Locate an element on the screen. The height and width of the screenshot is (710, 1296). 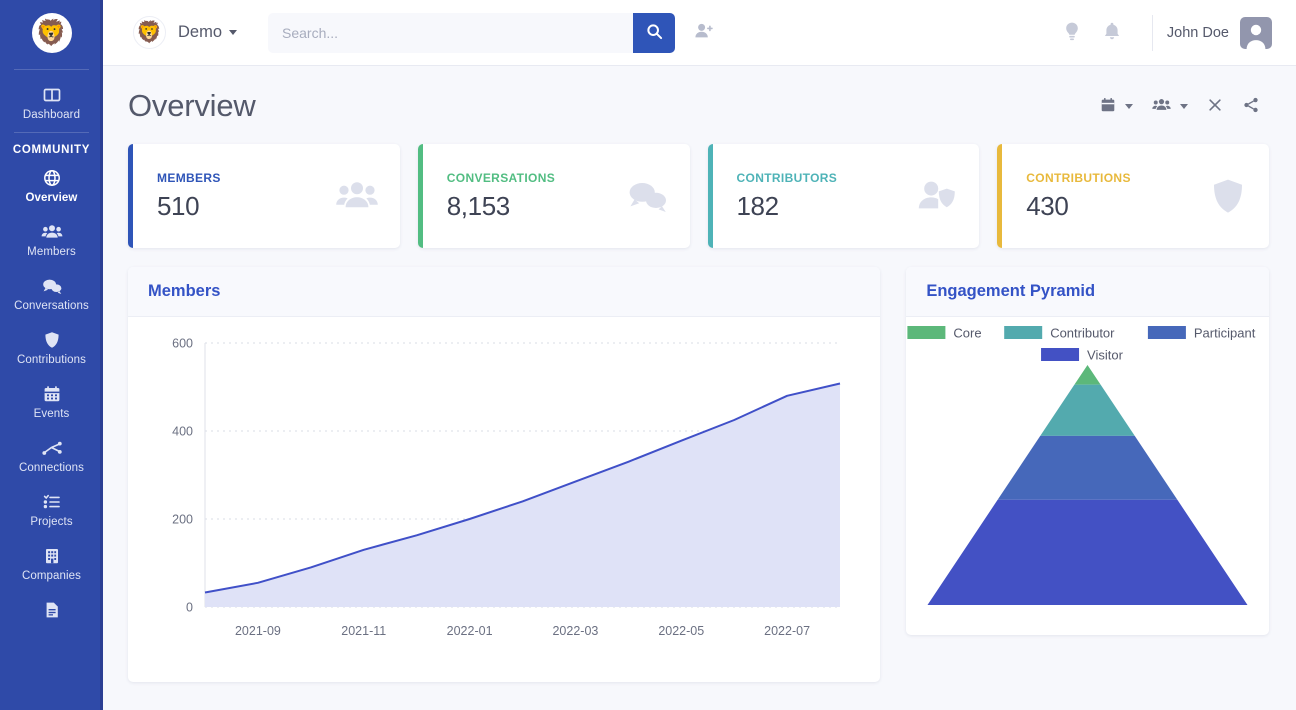
panel-header: Engagement Pyramid is located at coordinates (1087, 292).